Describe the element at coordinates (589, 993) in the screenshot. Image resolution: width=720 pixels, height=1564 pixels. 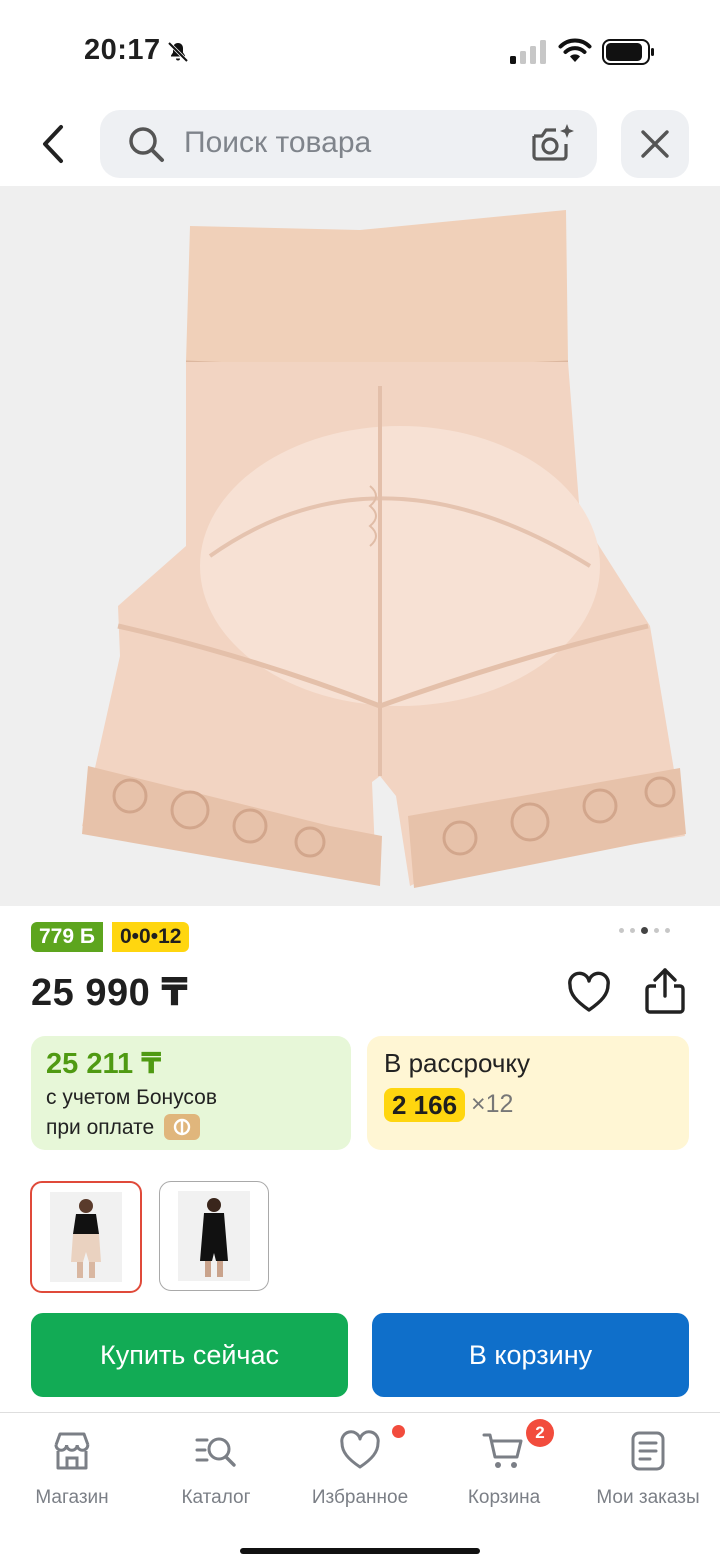
I see `favorite-heart-icon` at that location.